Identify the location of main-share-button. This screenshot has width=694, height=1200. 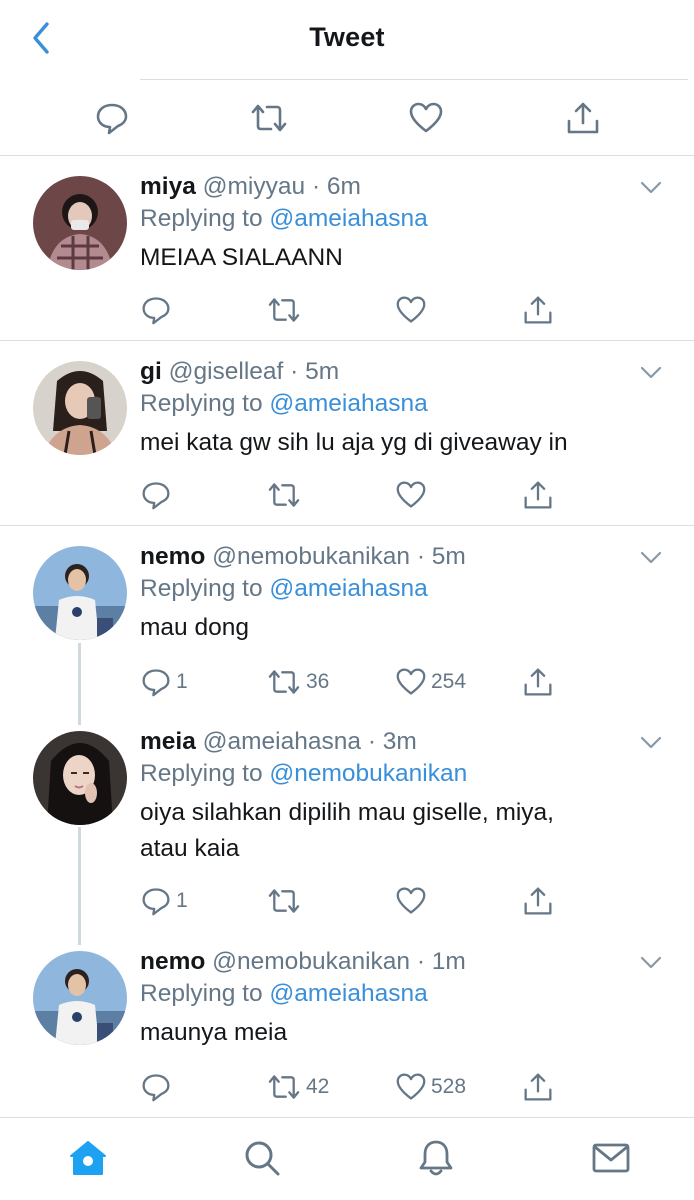
(583, 118).